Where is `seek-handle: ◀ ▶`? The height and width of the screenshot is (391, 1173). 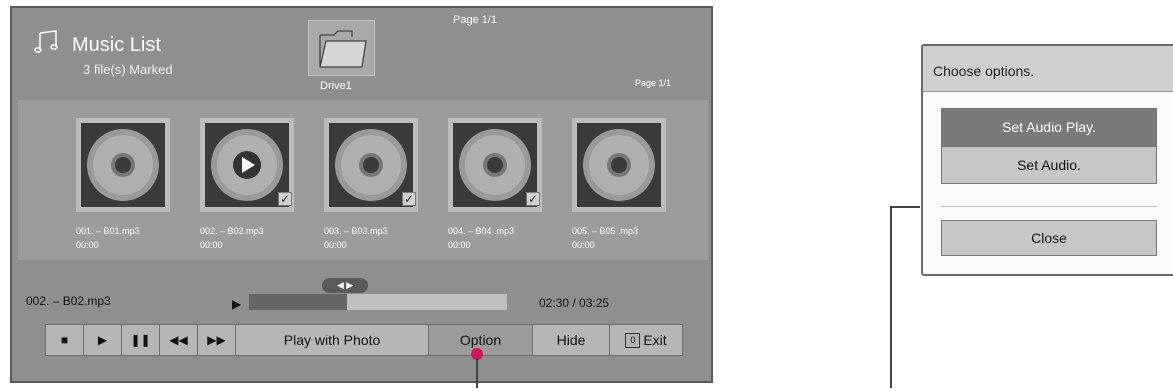 seek-handle: ◀ ▶ is located at coordinates (345, 285).